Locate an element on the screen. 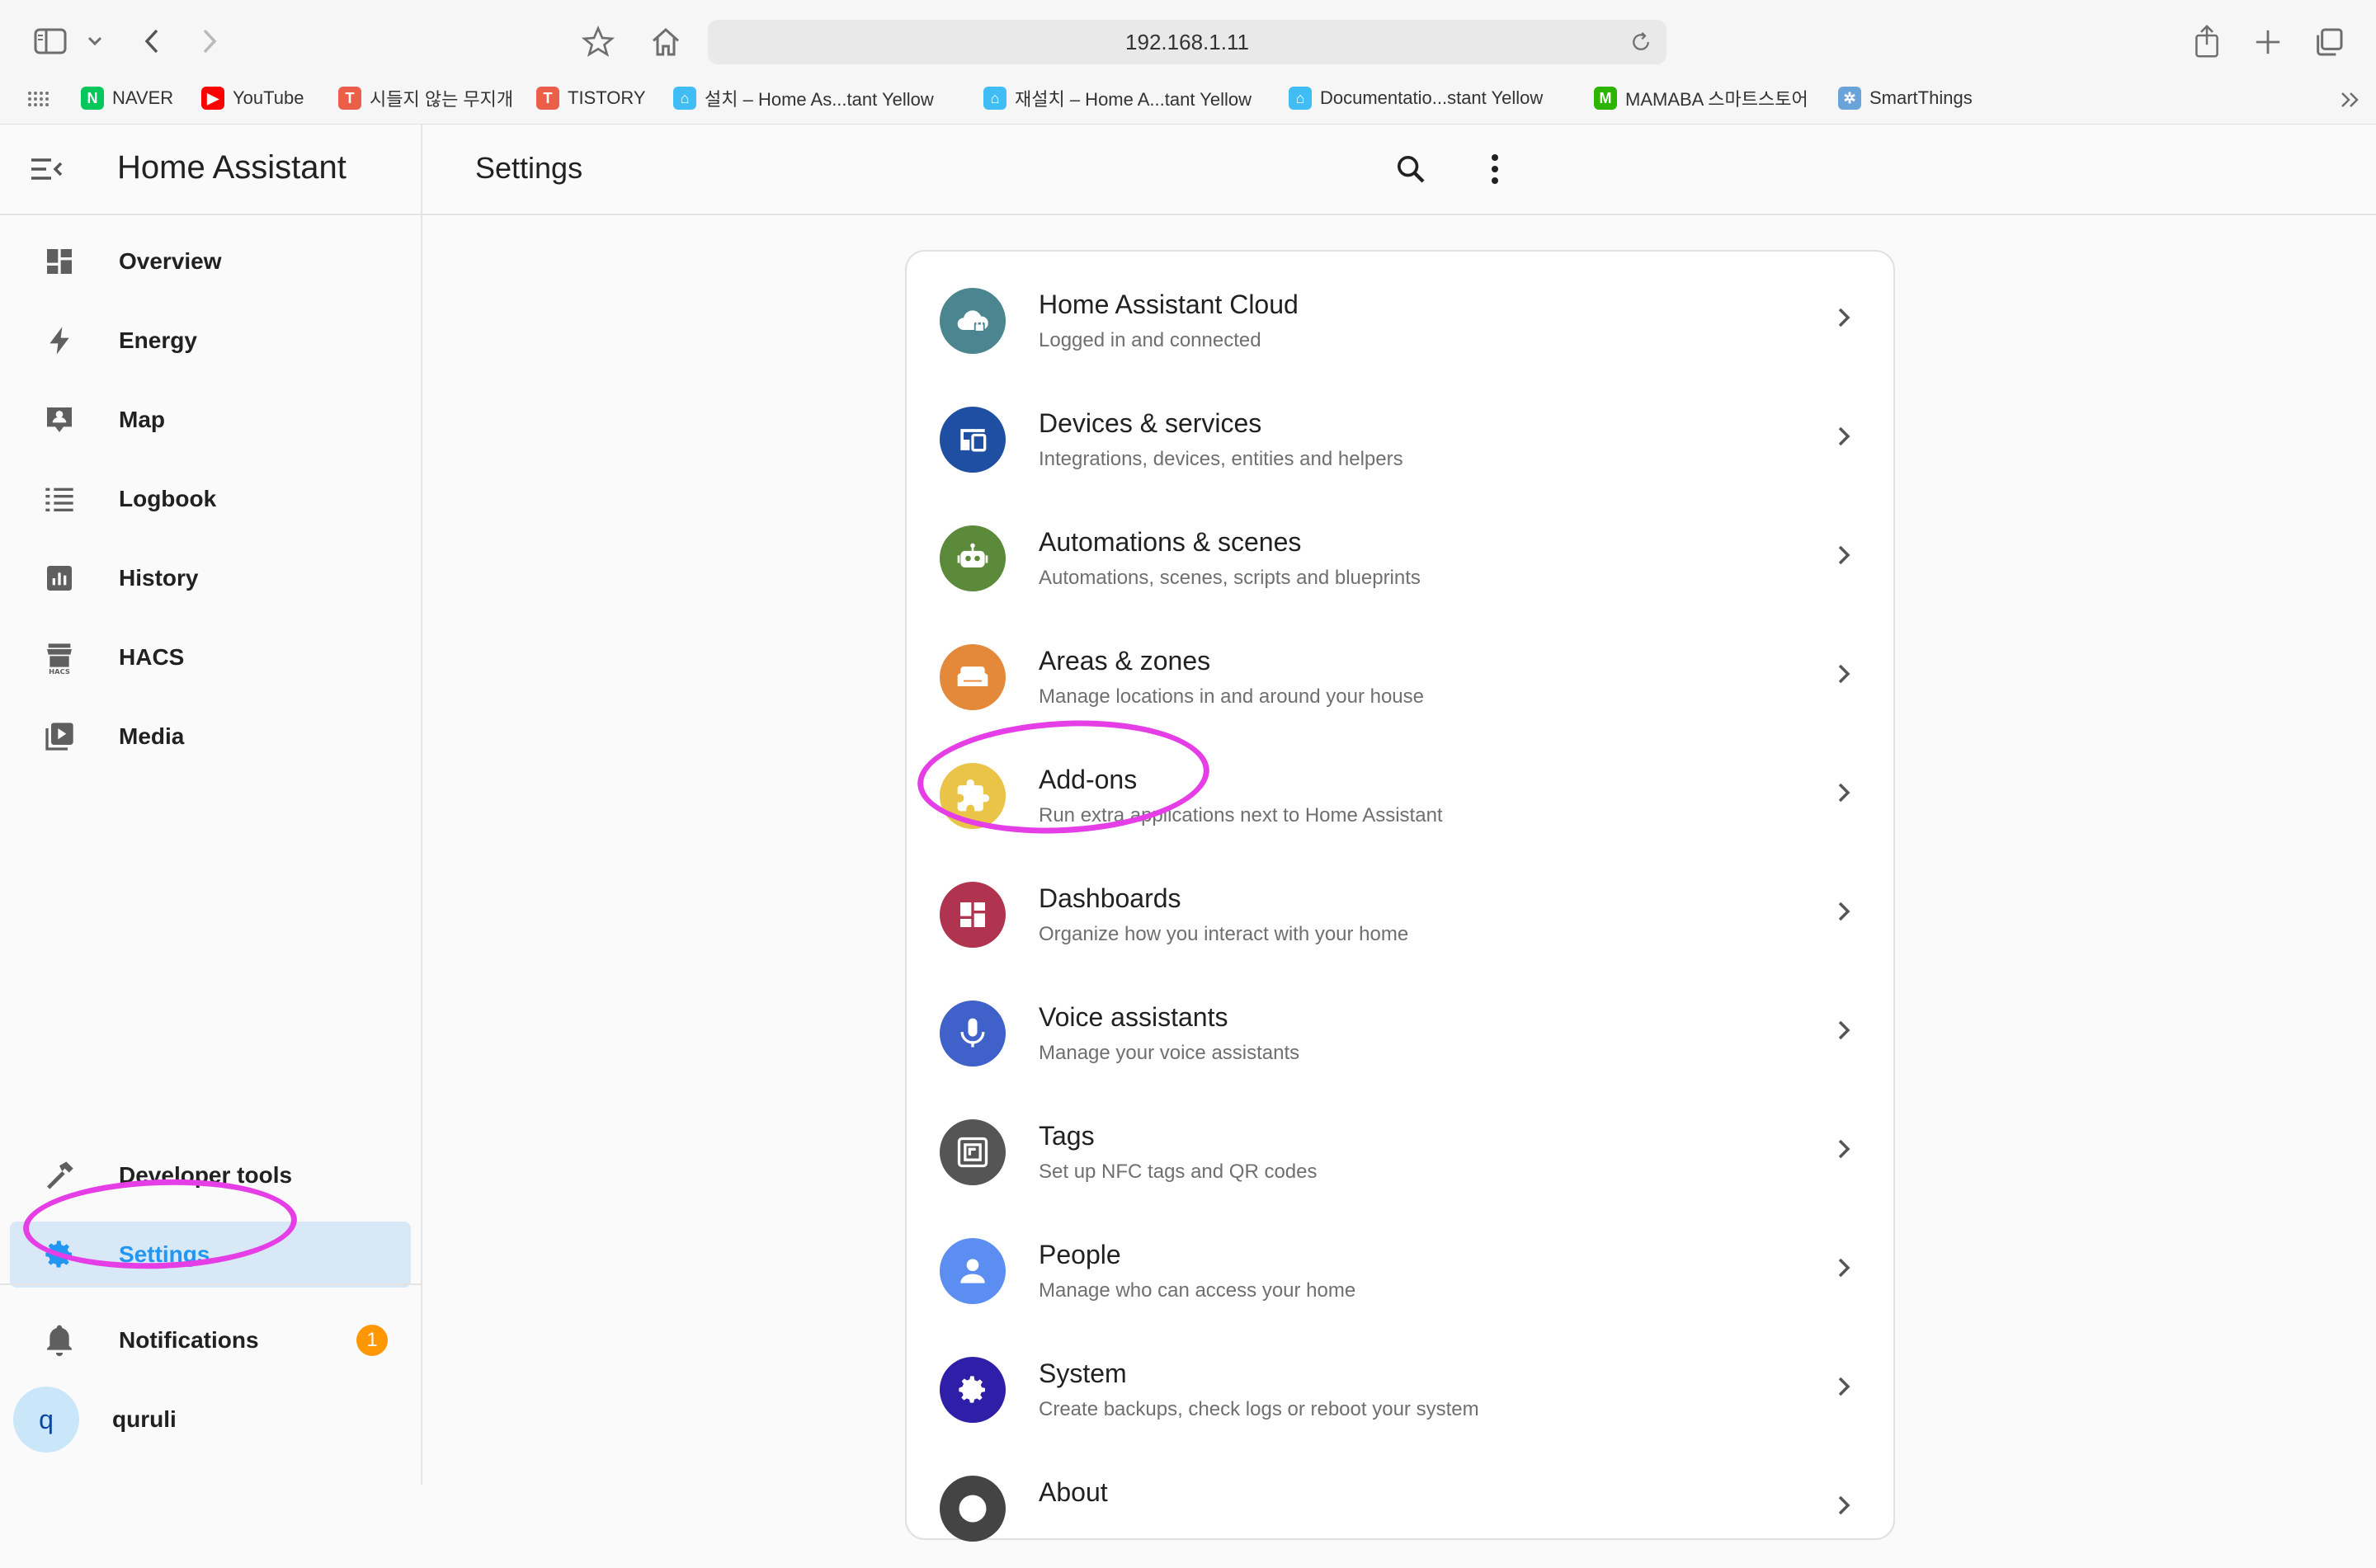 This screenshot has width=2376, height=1568. sidebar-item-user: q quruli is located at coordinates (210, 1420).